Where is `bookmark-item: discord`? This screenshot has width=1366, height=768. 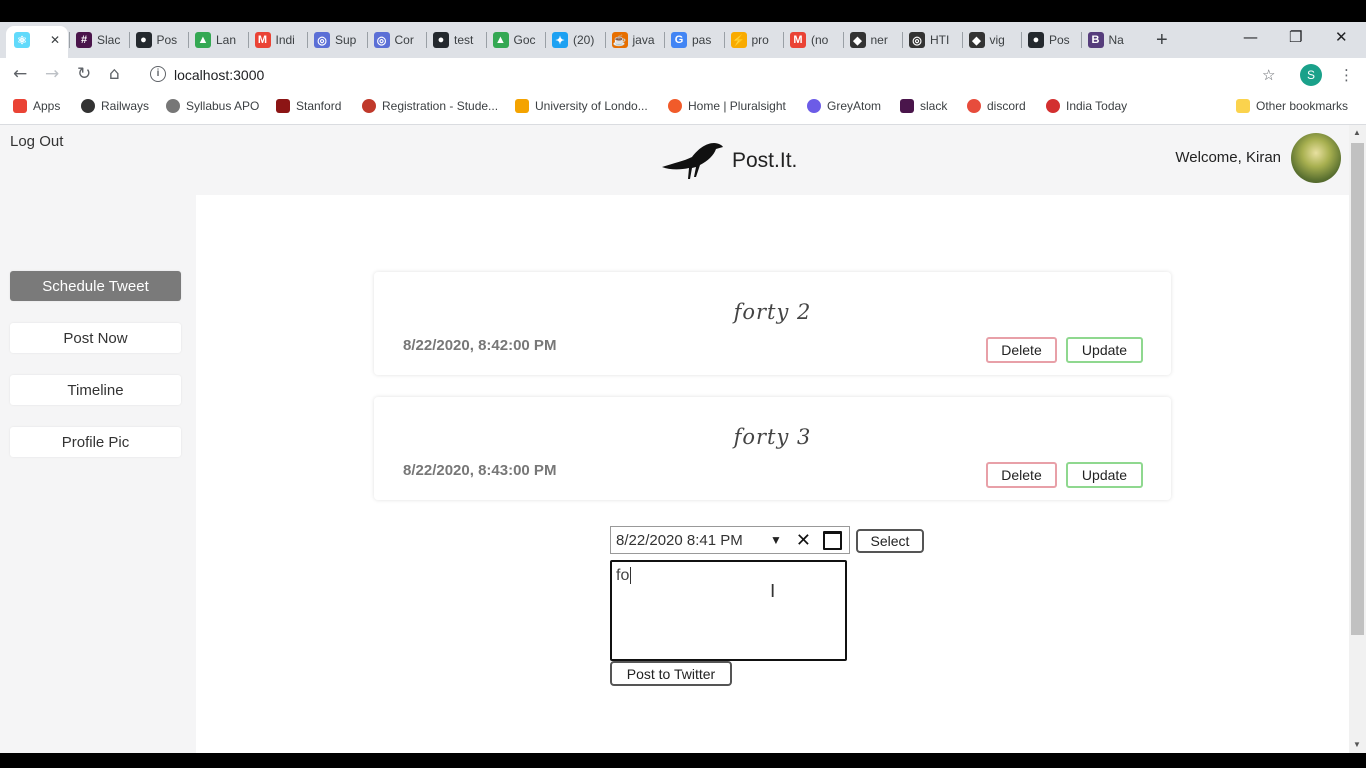
bookmark-item: discord is located at coordinates (996, 106).